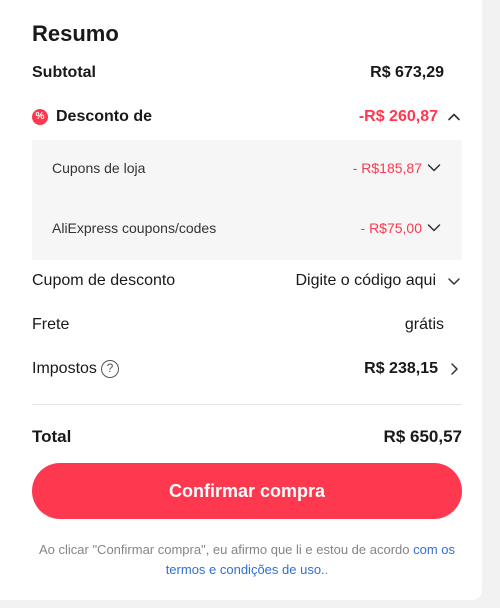  What do you see at coordinates (40, 117) in the screenshot?
I see `discount-percent-icon: %` at bounding box center [40, 117].